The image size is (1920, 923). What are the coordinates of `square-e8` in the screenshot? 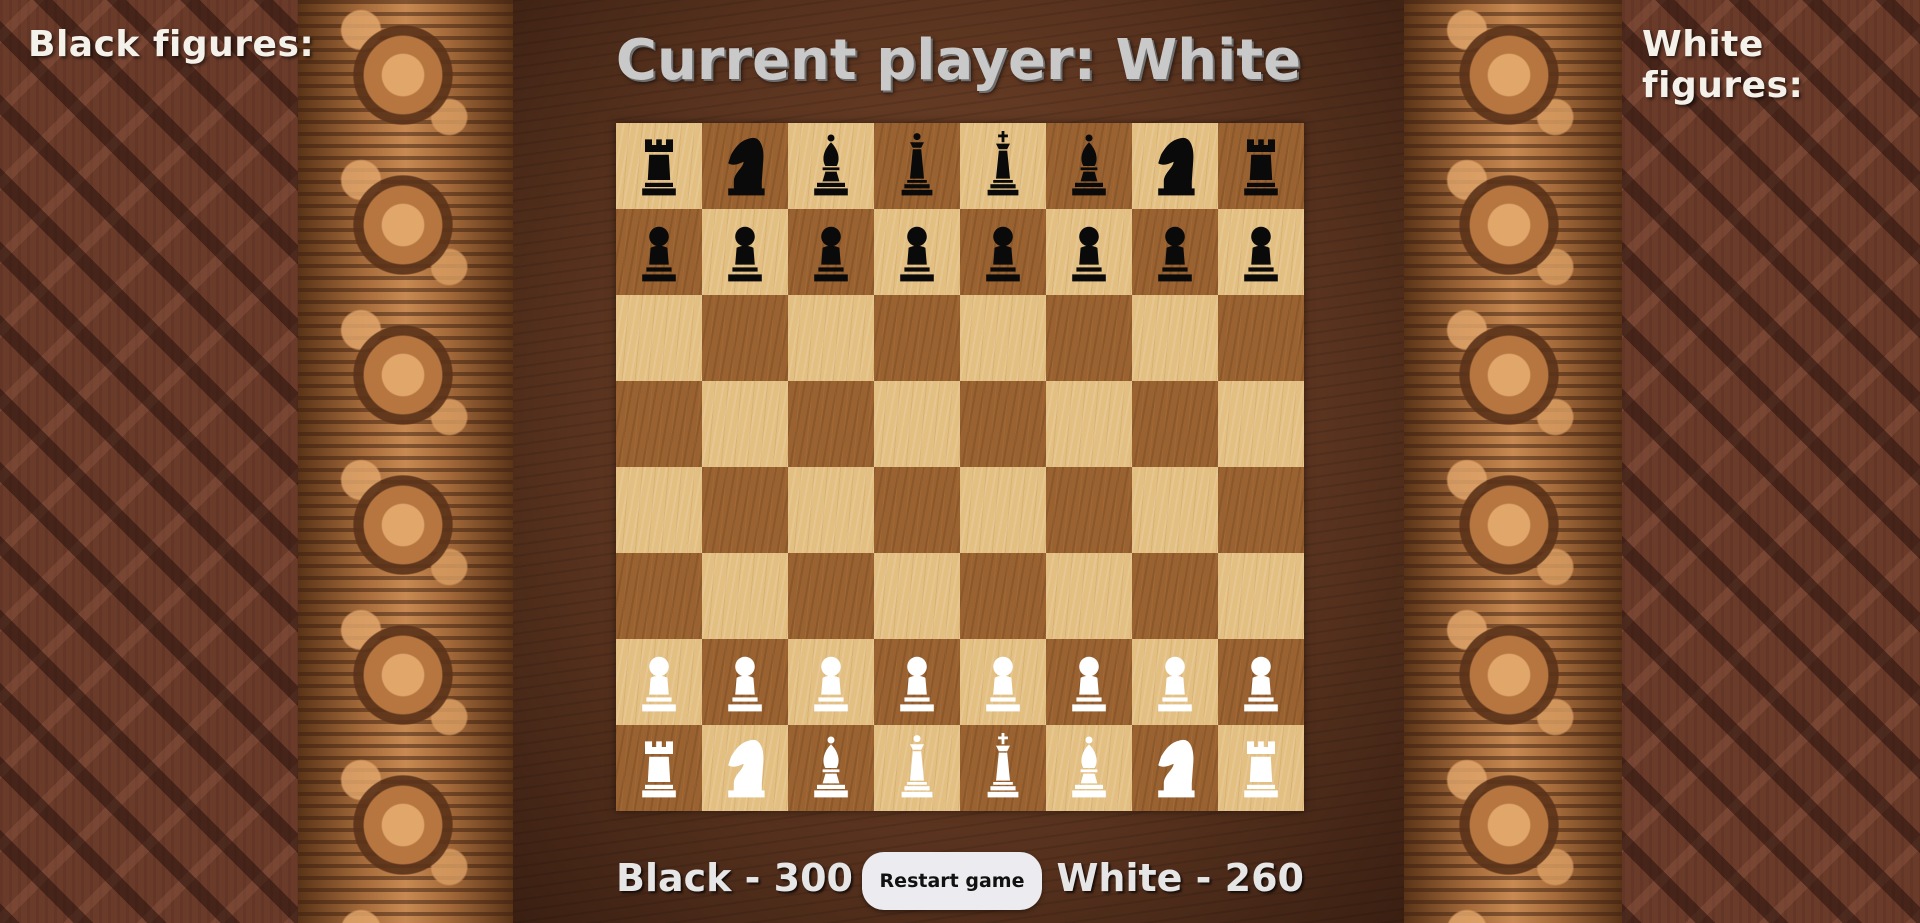 It's located at (1003, 166).